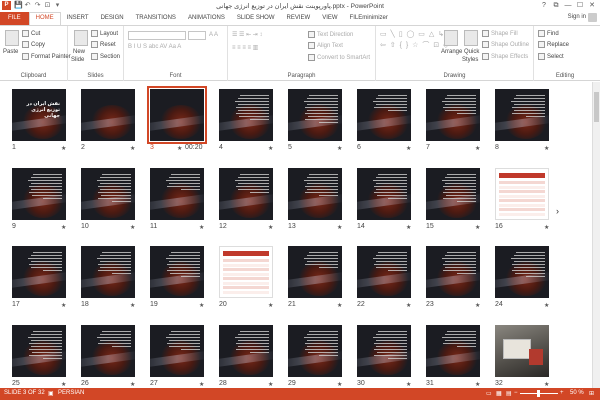  Describe the element at coordinates (213, 35) in the screenshot. I see `font-grow-icon: A A` at that location.